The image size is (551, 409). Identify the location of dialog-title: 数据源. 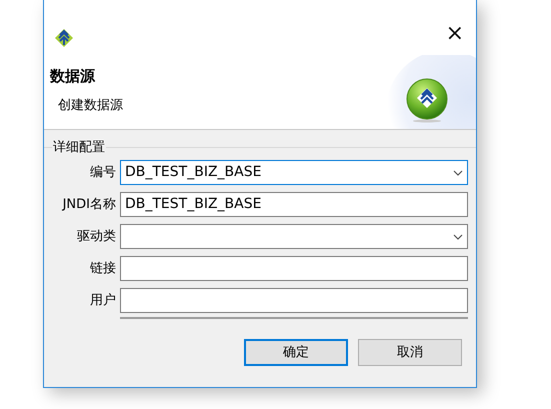
(72, 76).